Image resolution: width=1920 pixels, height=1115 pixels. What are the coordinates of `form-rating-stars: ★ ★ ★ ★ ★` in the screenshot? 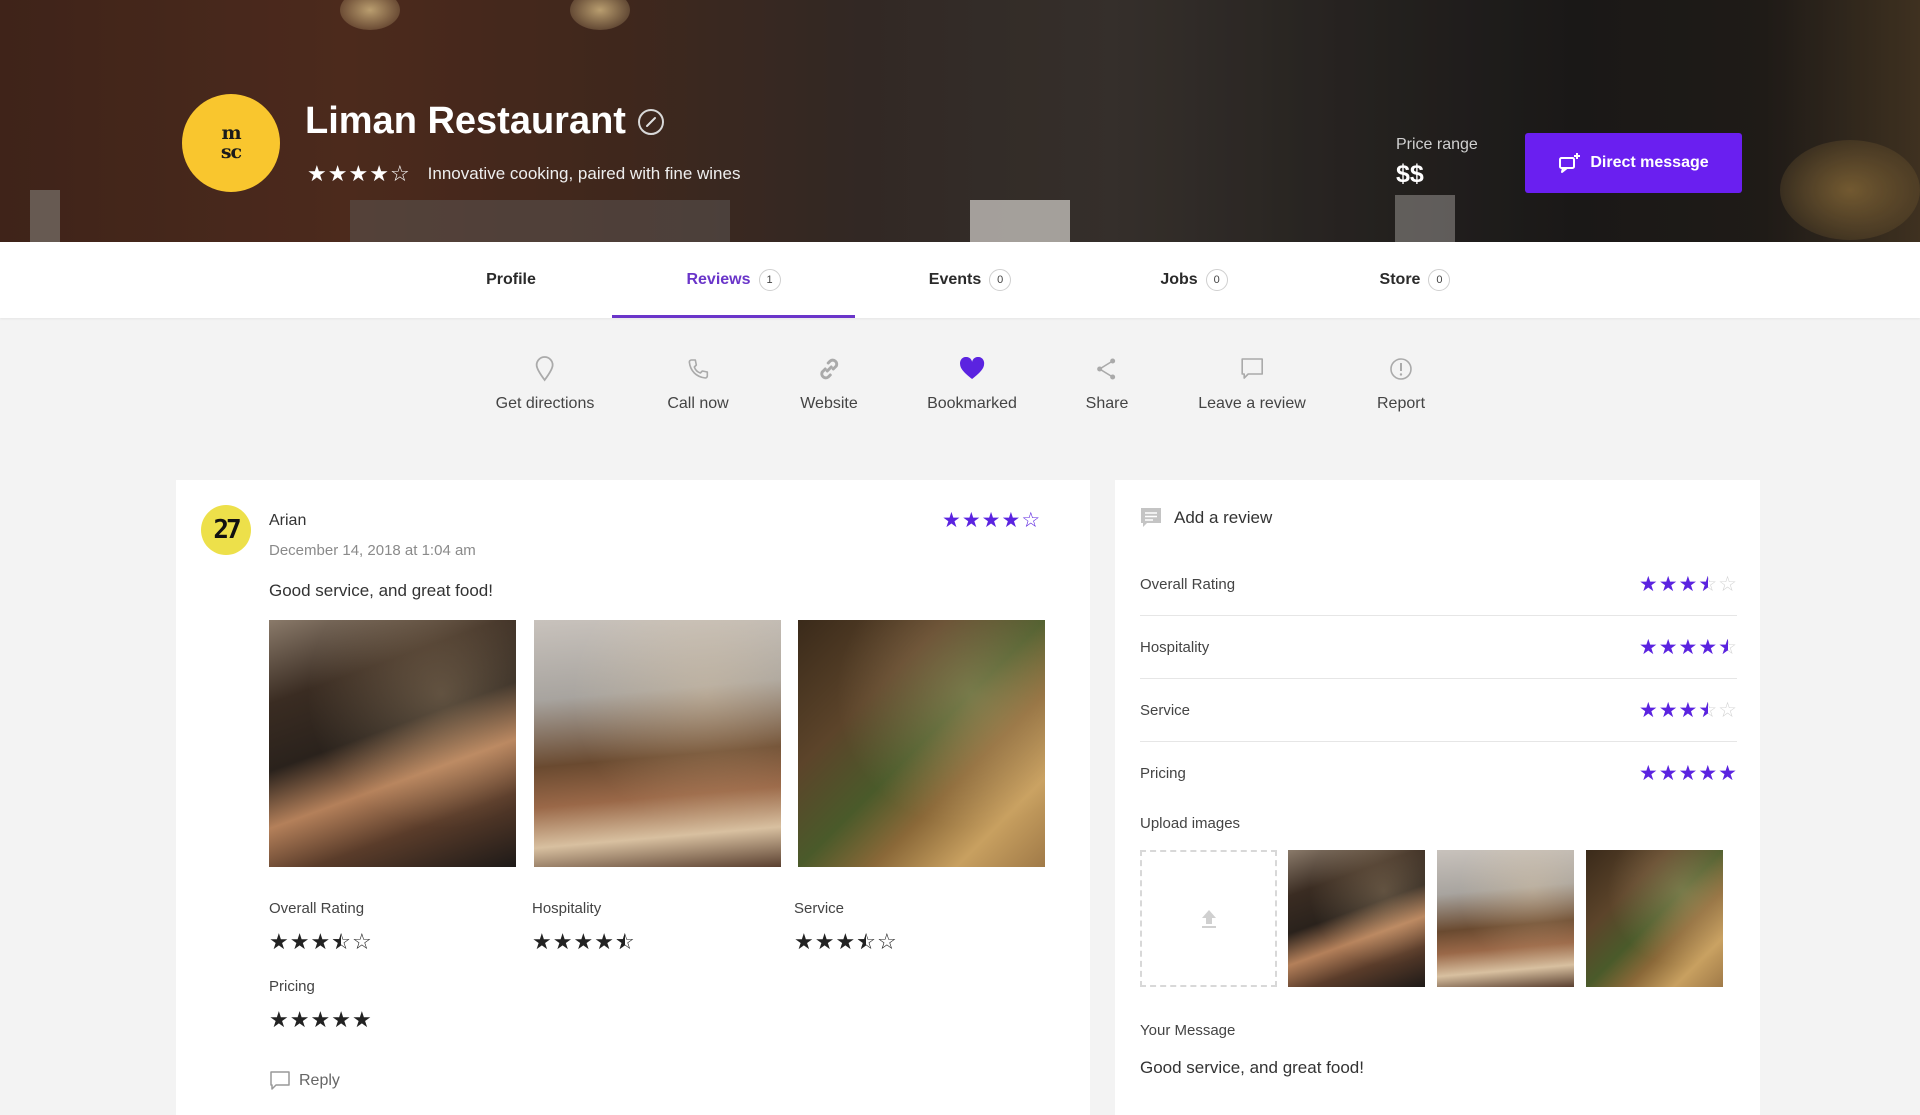 It's located at (1688, 773).